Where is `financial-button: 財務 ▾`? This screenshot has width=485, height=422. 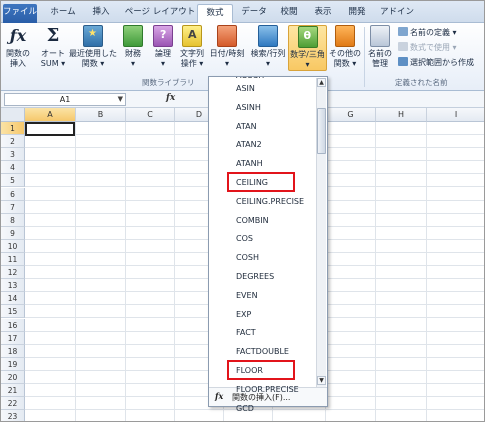
financial-button: 財務 ▾ is located at coordinates (133, 47).